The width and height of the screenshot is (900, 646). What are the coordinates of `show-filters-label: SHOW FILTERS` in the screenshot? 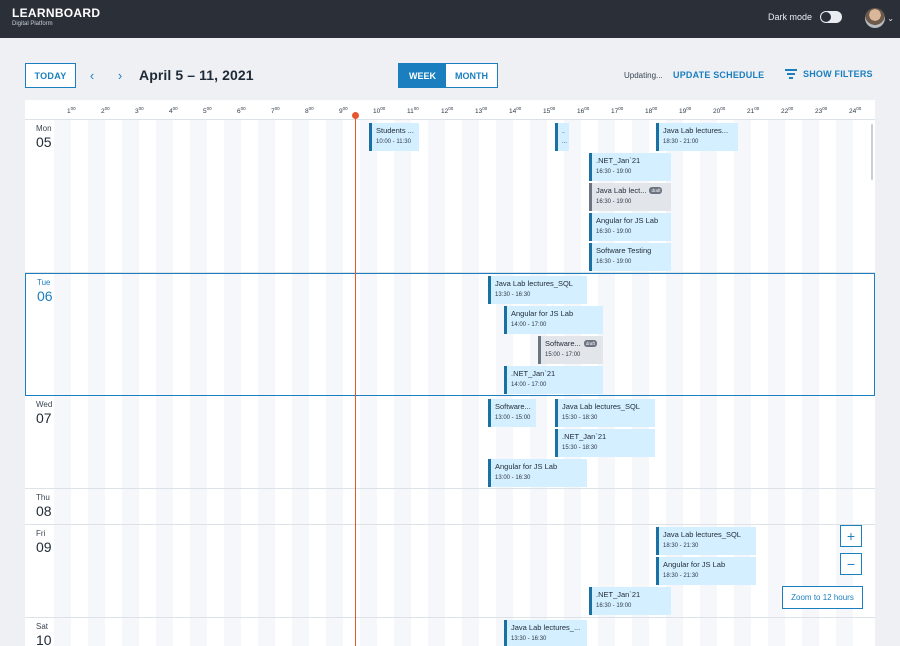 It's located at (838, 74).